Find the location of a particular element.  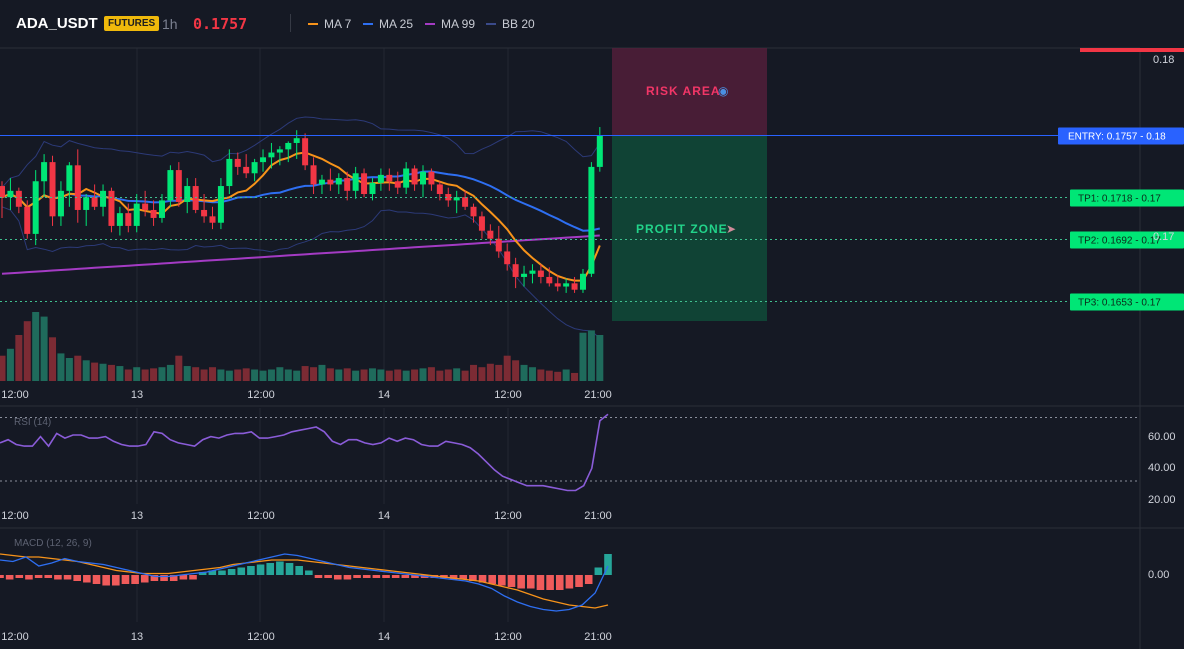

rsi-axis-label: 60.00 is located at coordinates (1162, 437).